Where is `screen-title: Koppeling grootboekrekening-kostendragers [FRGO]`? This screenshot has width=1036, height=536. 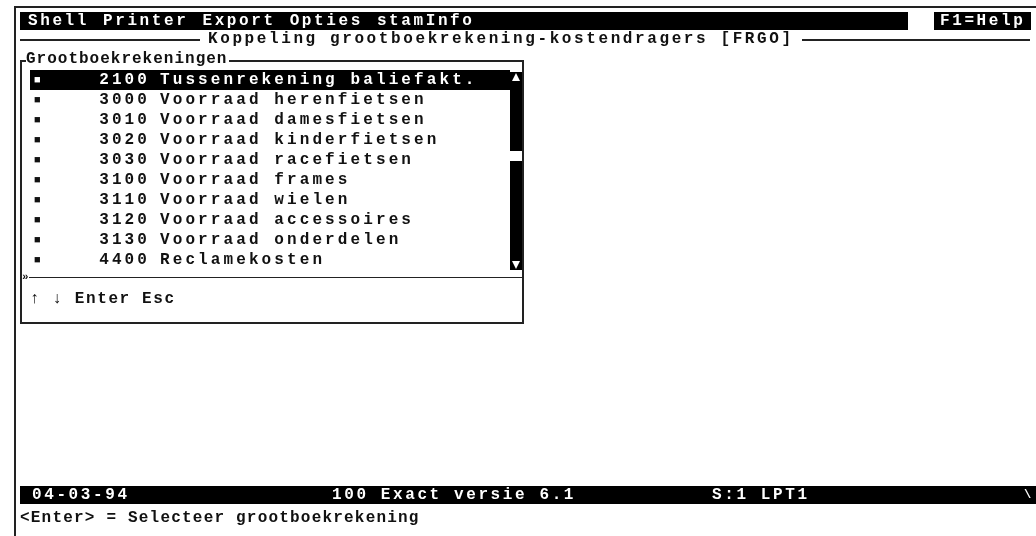
screen-title: Koppeling grootboekrekening-kostendragers [FRGO] is located at coordinates (501, 39).